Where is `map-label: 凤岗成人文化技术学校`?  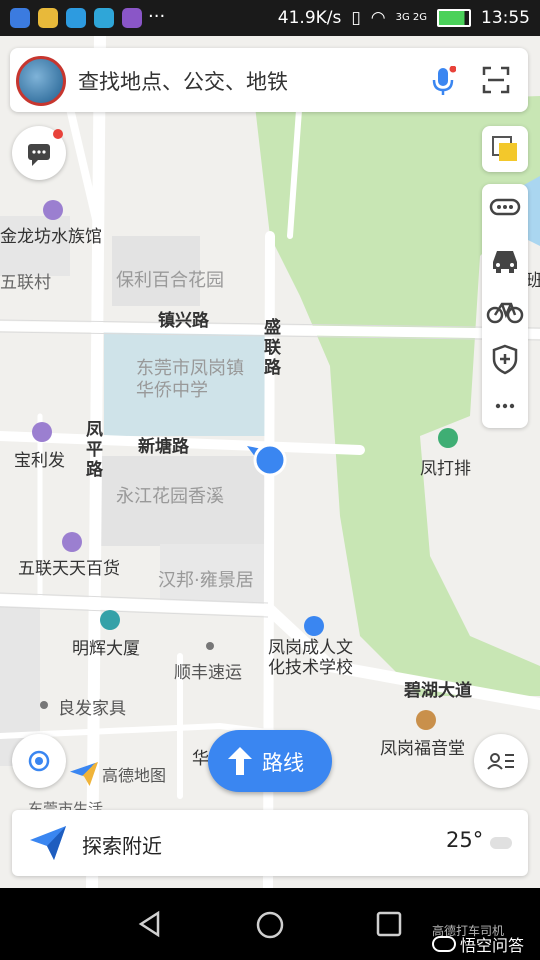 map-label: 凤岗成人文化技术学校 is located at coordinates (316, 658).